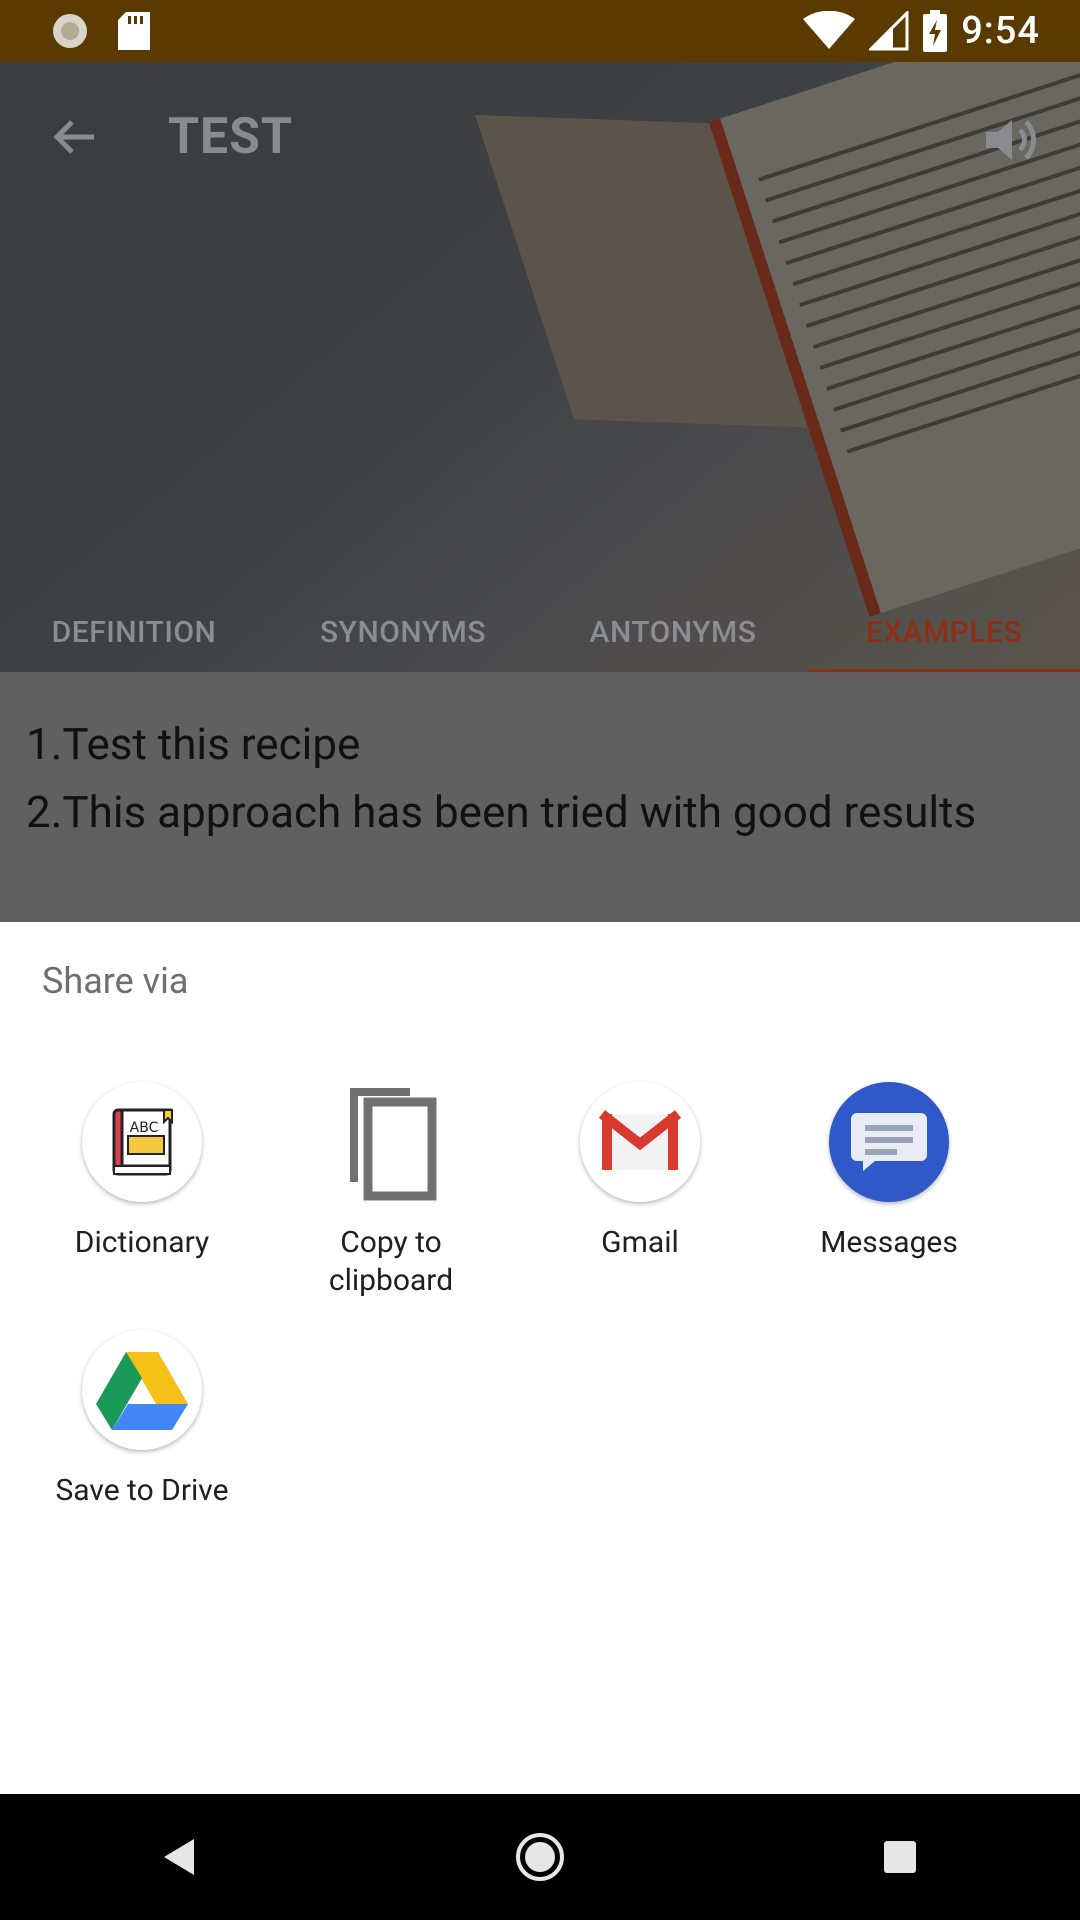  I want to click on share-target-label: Copy to clipboard, so click(391, 1261).